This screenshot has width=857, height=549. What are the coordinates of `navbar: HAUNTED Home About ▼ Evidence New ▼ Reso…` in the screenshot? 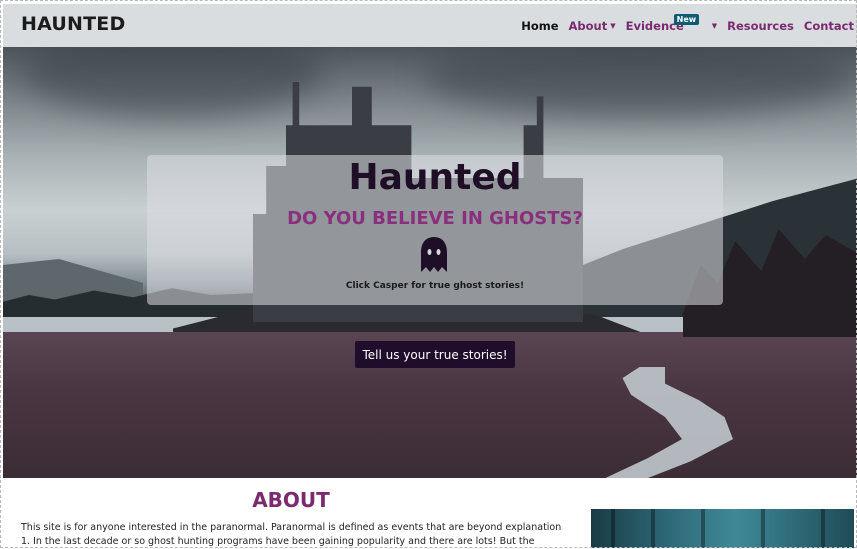 It's located at (430, 25).